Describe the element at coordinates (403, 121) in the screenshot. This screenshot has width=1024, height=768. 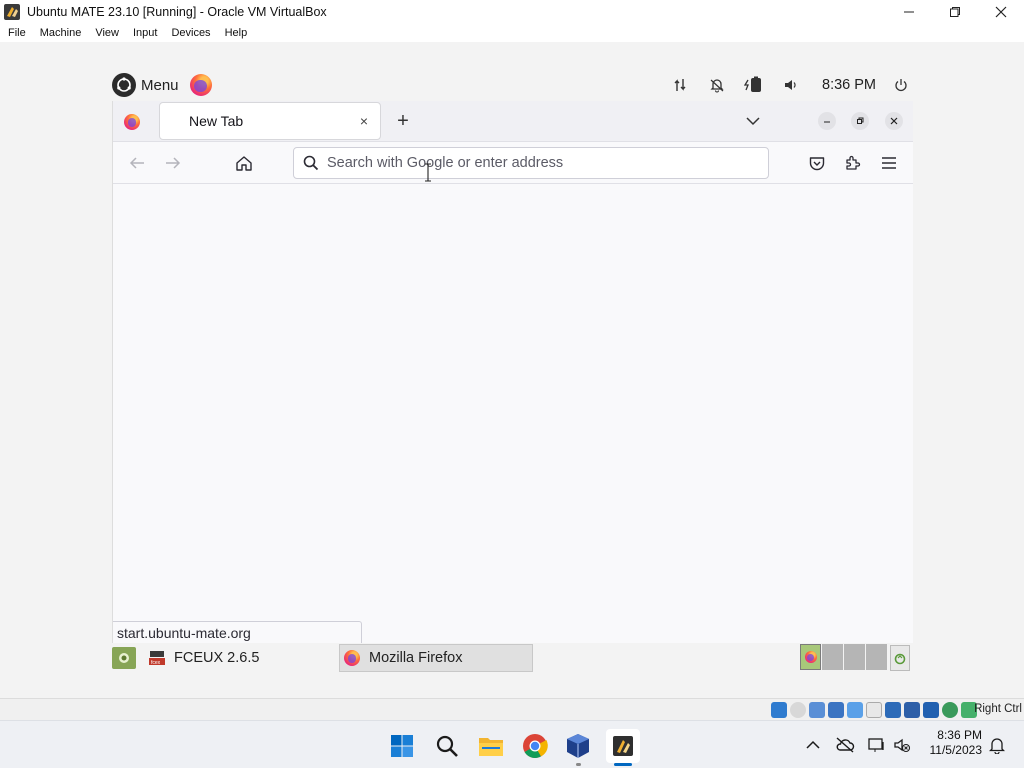
I see `new-tab-button: +` at that location.